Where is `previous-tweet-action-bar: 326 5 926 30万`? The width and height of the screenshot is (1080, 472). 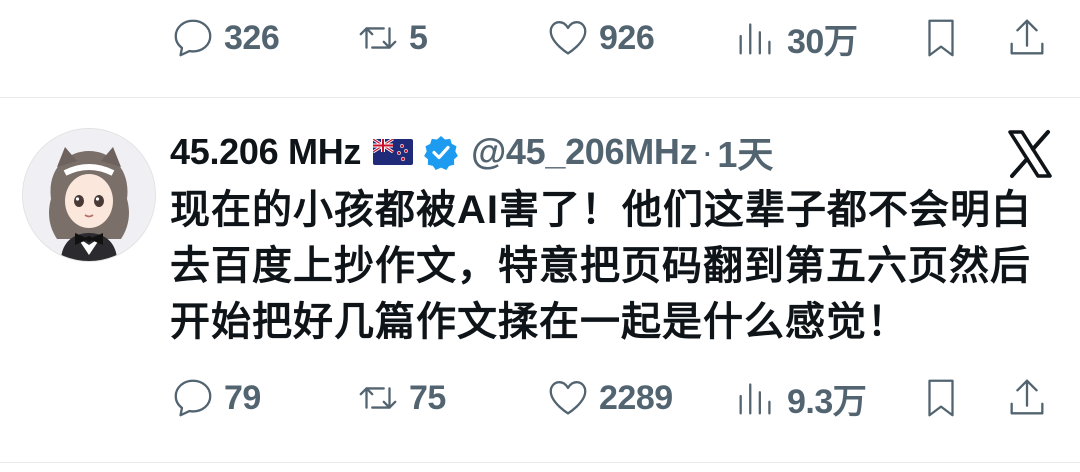
previous-tweet-action-bar: 326 5 926 30万 is located at coordinates (540, 38).